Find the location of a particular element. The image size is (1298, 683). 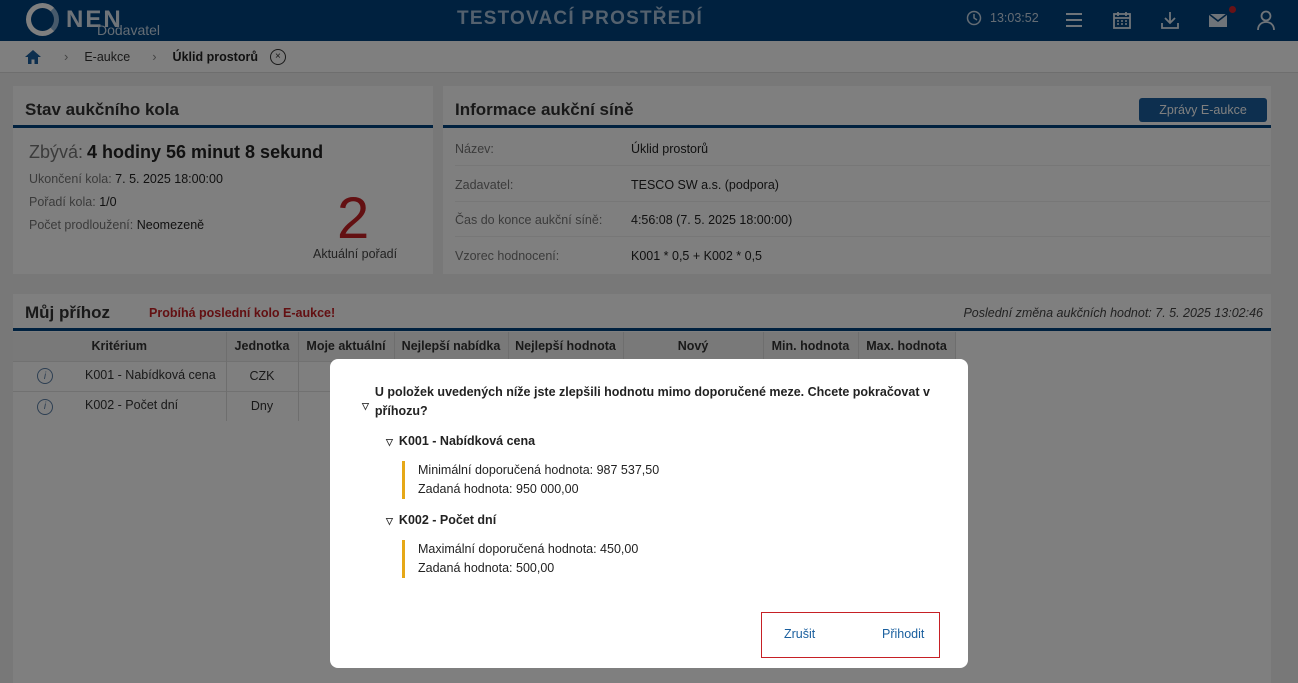

dialog-item-k001: ▽ K001 - Nabídková cena is located at coordinates (460, 441).